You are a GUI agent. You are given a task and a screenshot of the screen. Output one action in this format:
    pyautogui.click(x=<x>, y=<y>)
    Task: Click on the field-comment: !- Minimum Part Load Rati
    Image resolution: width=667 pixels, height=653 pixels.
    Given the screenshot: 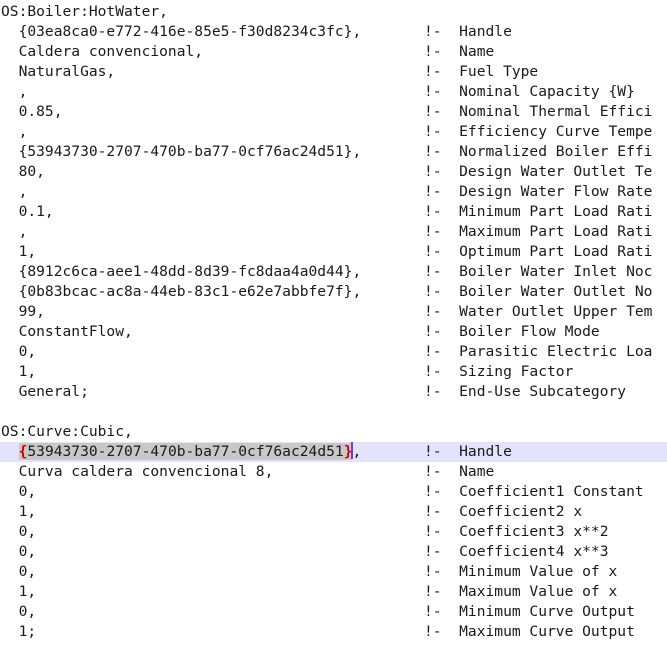 What is the action you would take?
    pyautogui.click(x=538, y=211)
    